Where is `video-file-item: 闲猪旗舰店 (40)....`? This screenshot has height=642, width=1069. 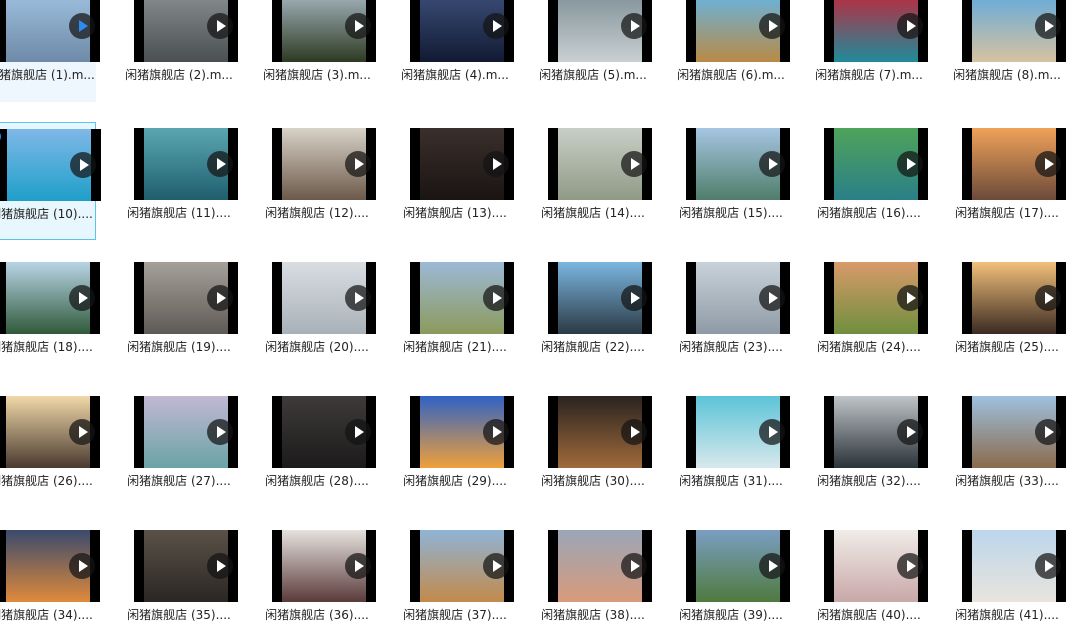
video-file-item: 闲猪旗舰店 (40).... is located at coordinates (871, 583).